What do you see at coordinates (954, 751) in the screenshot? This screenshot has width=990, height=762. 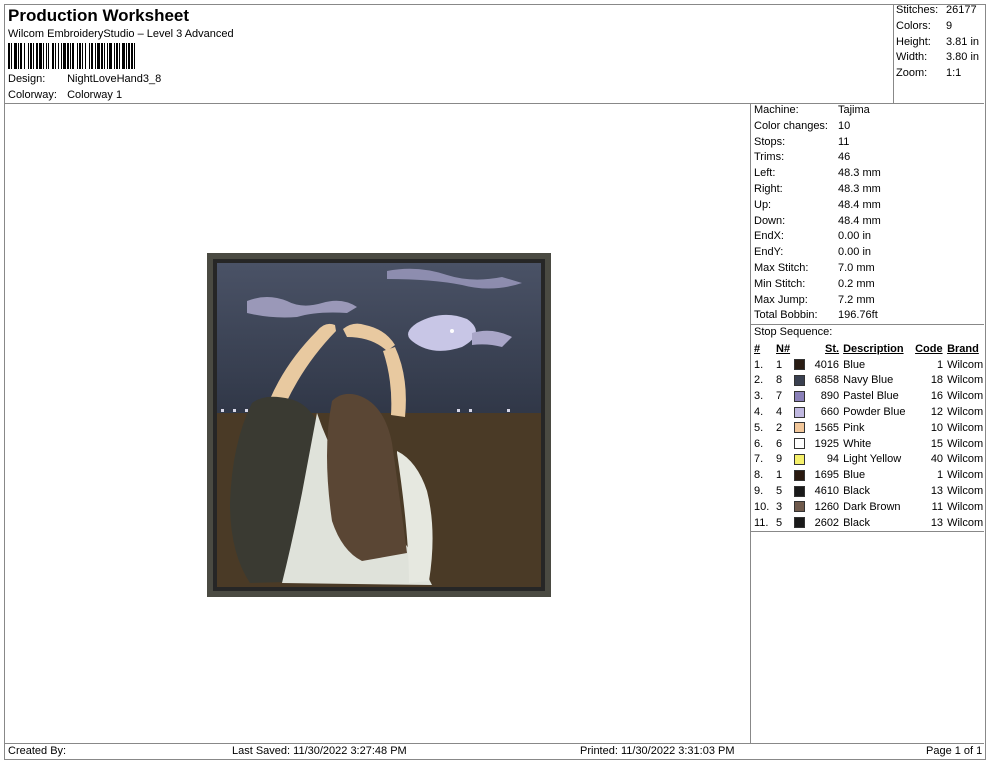 I see `page-number: Page 1 of 1` at bounding box center [954, 751].